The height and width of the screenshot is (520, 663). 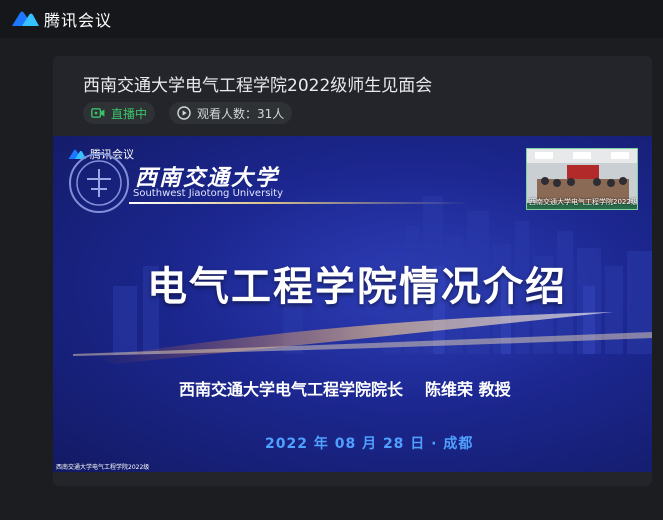 I want to click on slide-watermark: 西南交通大学电气工程学院2022级, so click(x=103, y=467).